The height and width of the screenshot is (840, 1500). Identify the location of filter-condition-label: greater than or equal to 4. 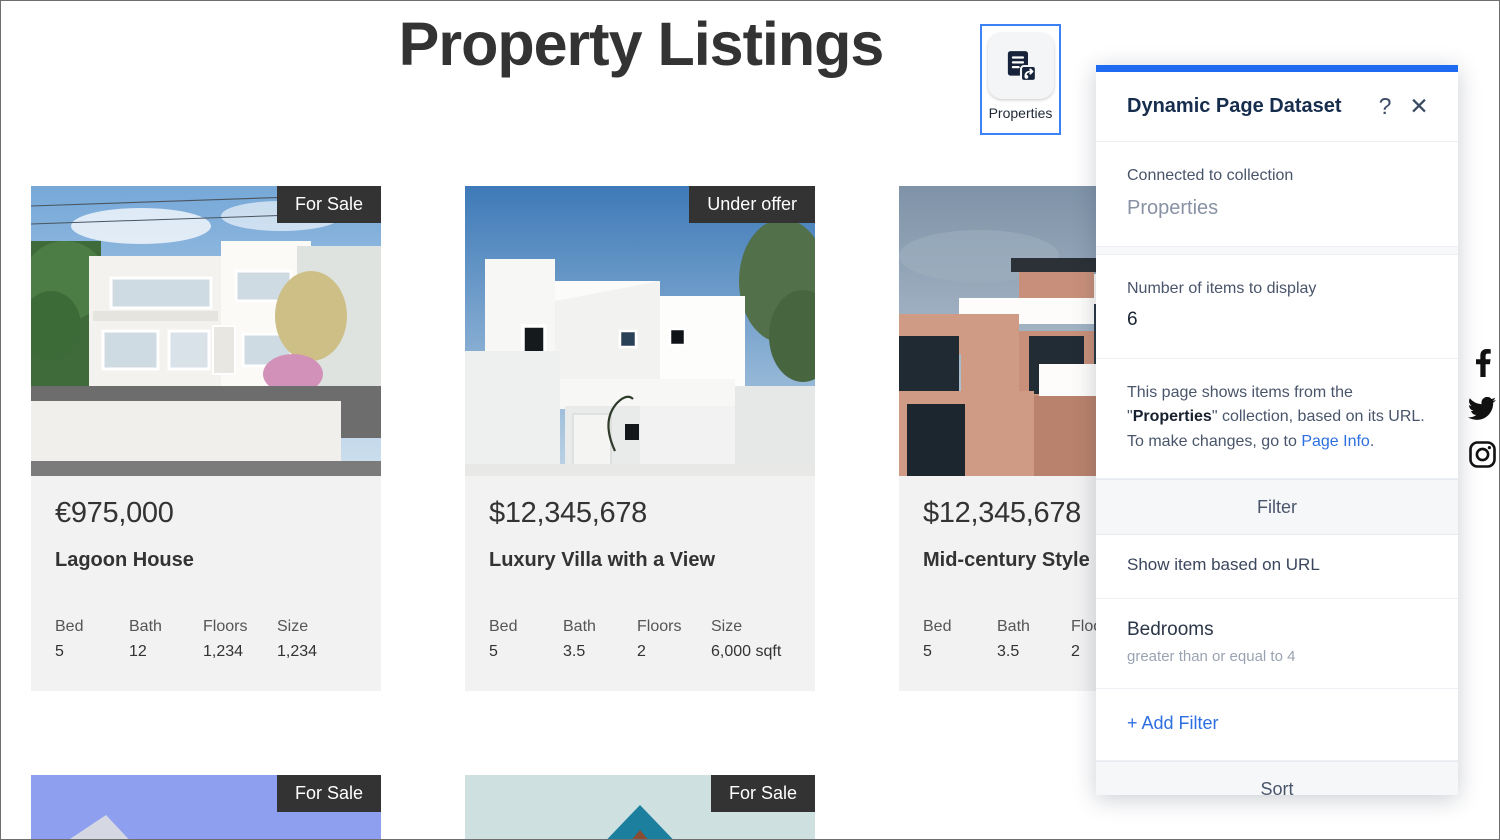
(1211, 657).